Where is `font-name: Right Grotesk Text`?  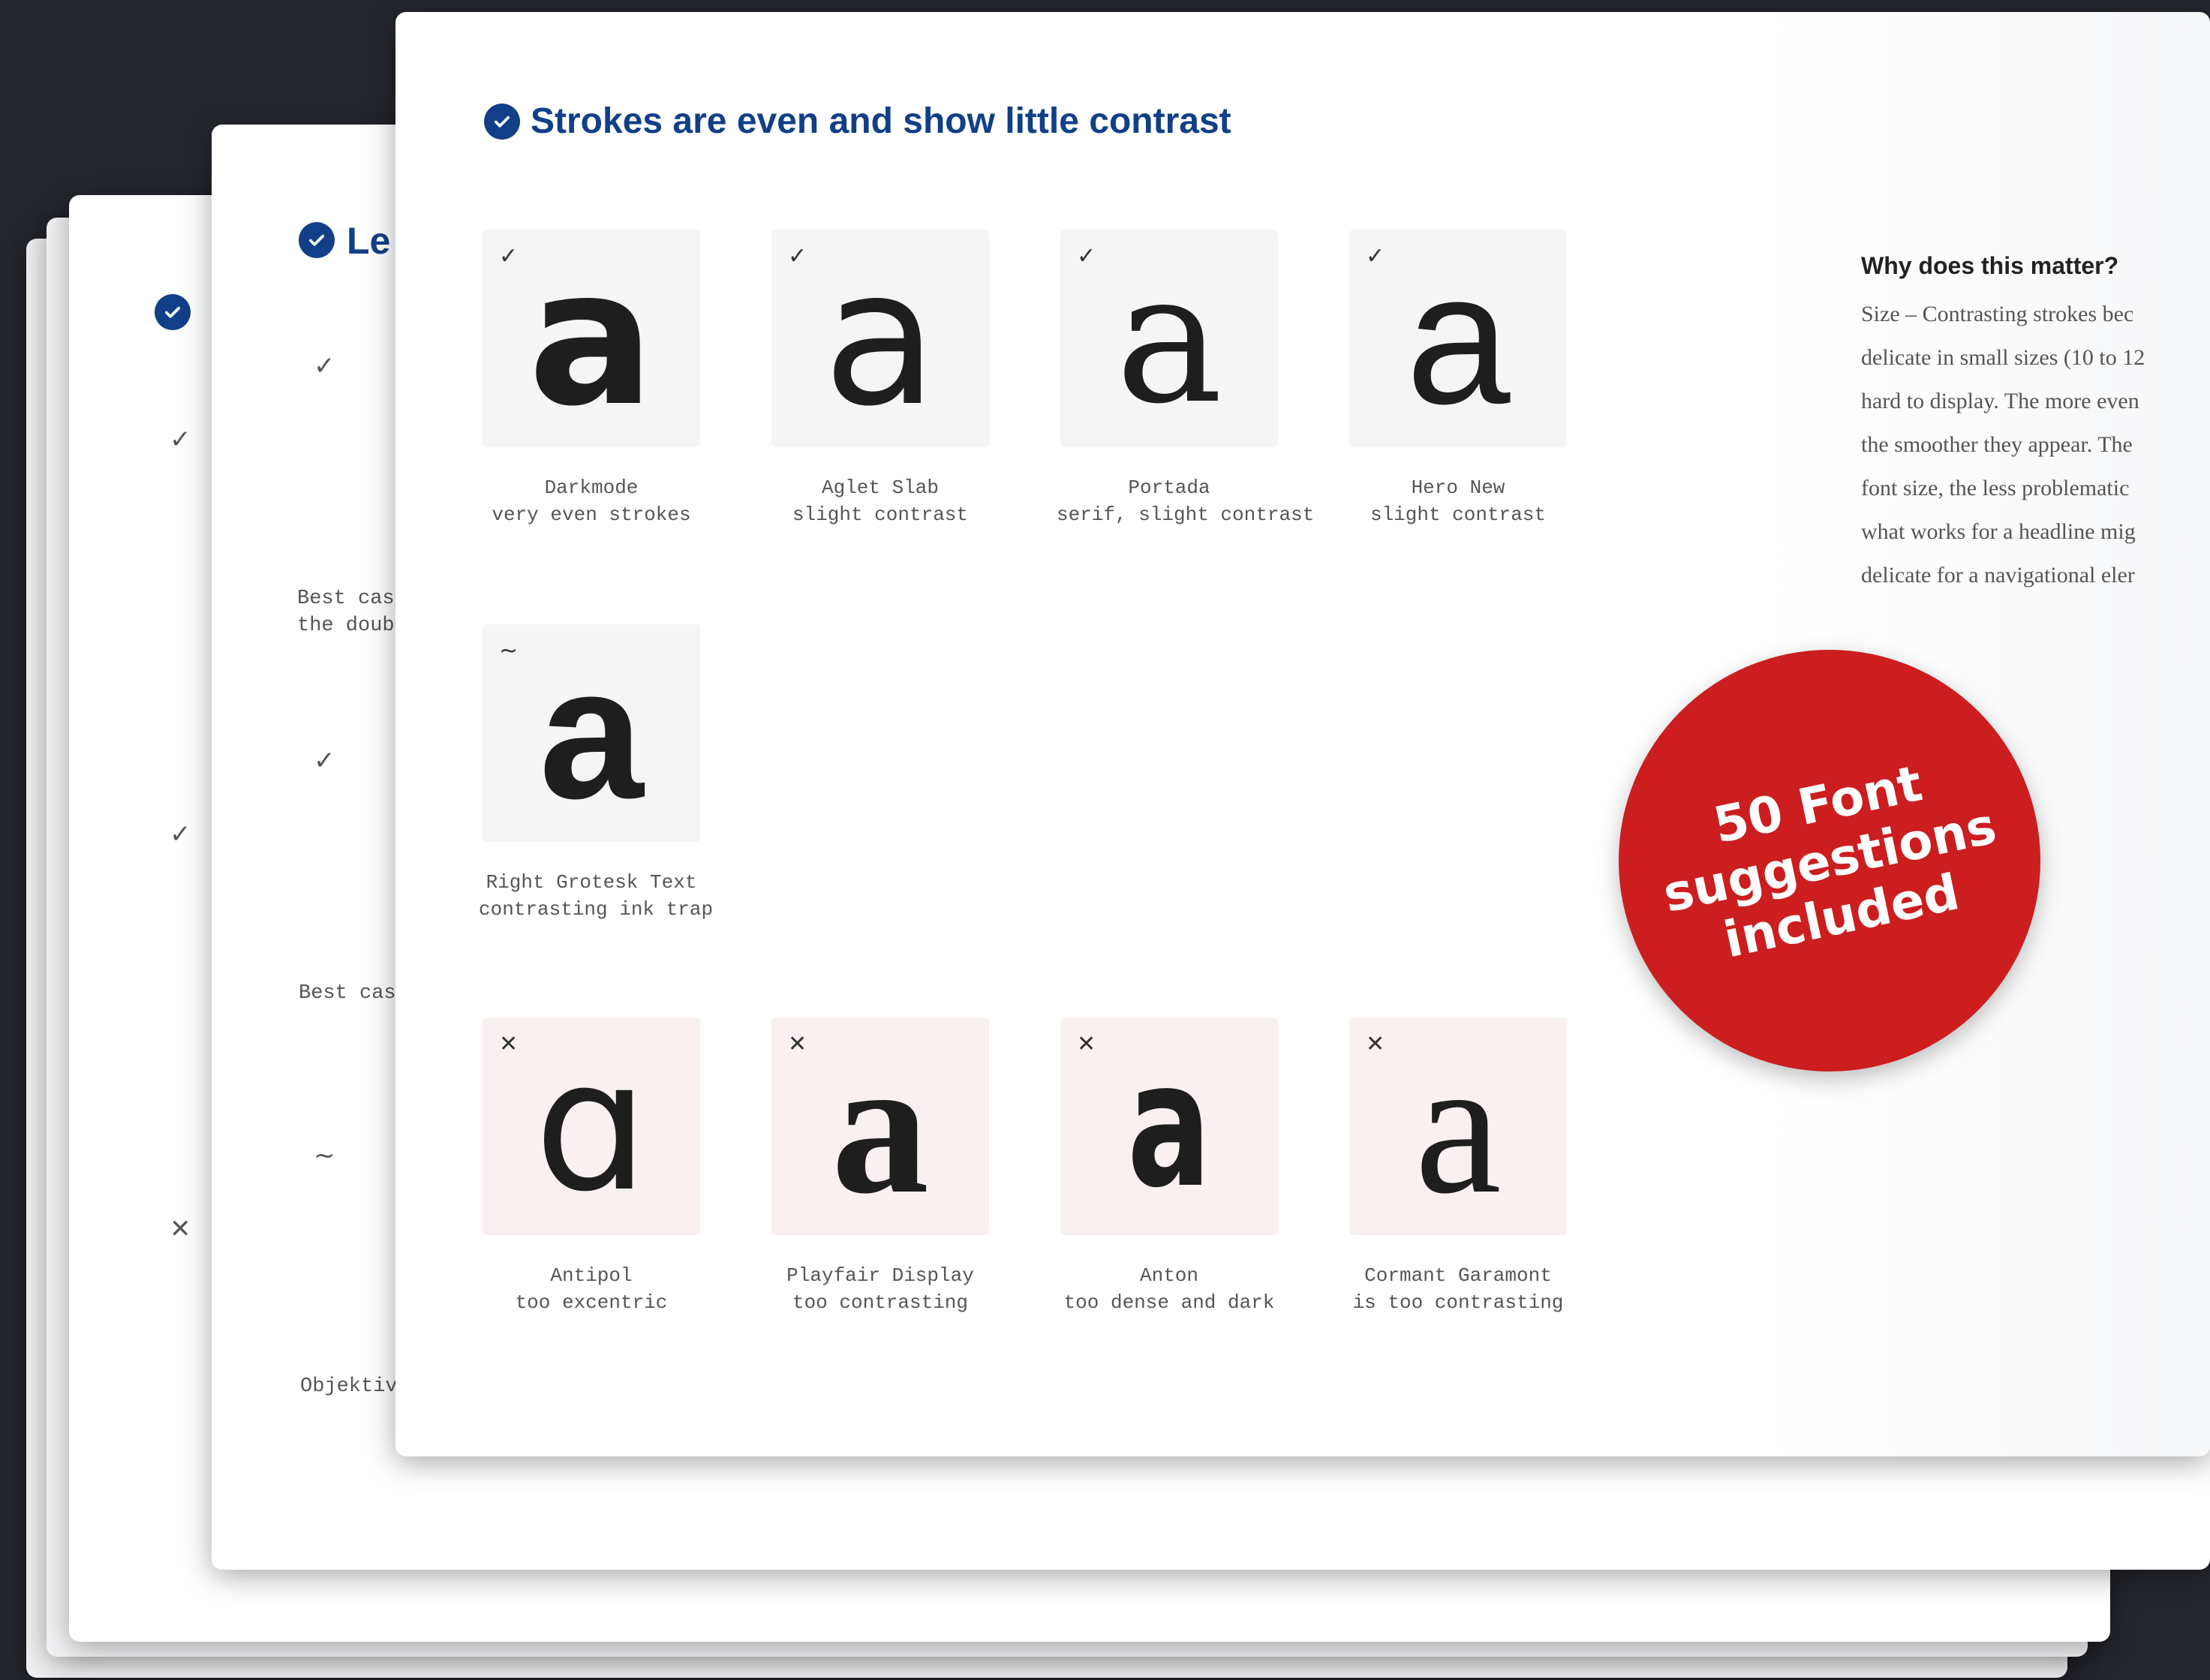 font-name: Right Grotesk Text is located at coordinates (591, 882).